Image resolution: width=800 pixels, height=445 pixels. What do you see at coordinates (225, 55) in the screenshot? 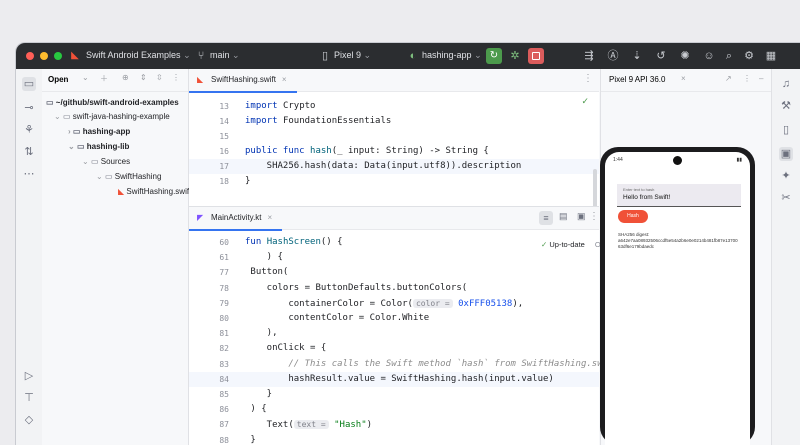
I see `branch-switcher: main ⌄` at bounding box center [225, 55].